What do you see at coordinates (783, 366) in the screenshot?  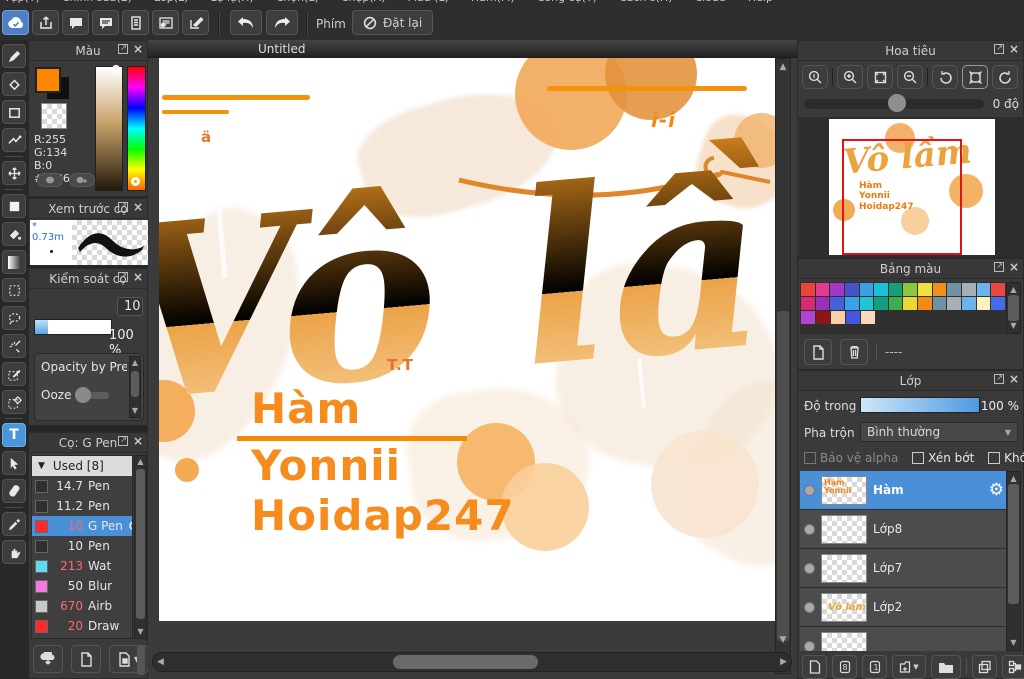 I see `canvas-vscrollbar: ▲ ▼` at bounding box center [783, 366].